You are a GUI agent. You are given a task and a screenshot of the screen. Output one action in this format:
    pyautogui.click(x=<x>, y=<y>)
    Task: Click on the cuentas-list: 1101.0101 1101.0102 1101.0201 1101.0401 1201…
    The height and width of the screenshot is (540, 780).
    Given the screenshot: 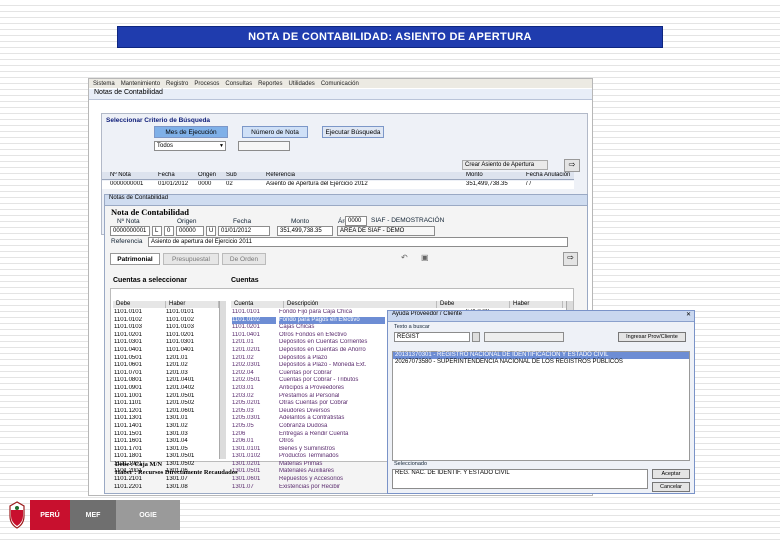 What is the action you would take?
    pyautogui.click(x=254, y=400)
    